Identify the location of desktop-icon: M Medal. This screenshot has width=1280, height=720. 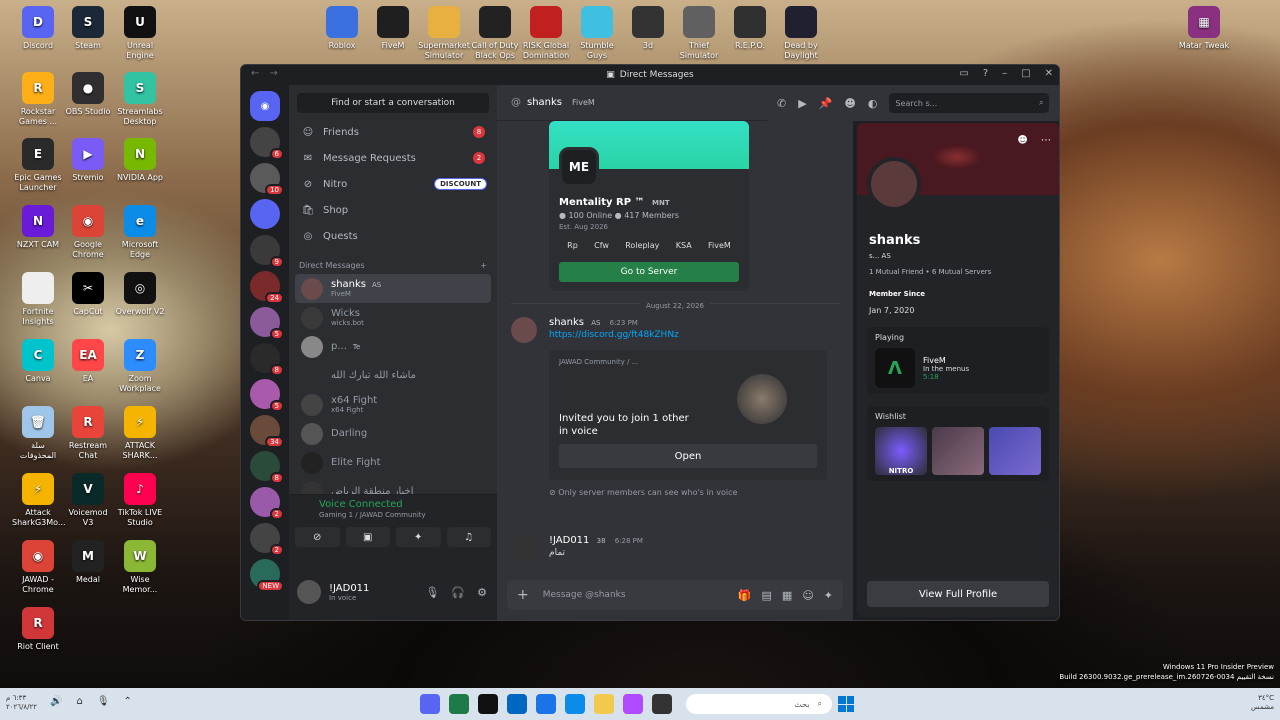
(88, 562).